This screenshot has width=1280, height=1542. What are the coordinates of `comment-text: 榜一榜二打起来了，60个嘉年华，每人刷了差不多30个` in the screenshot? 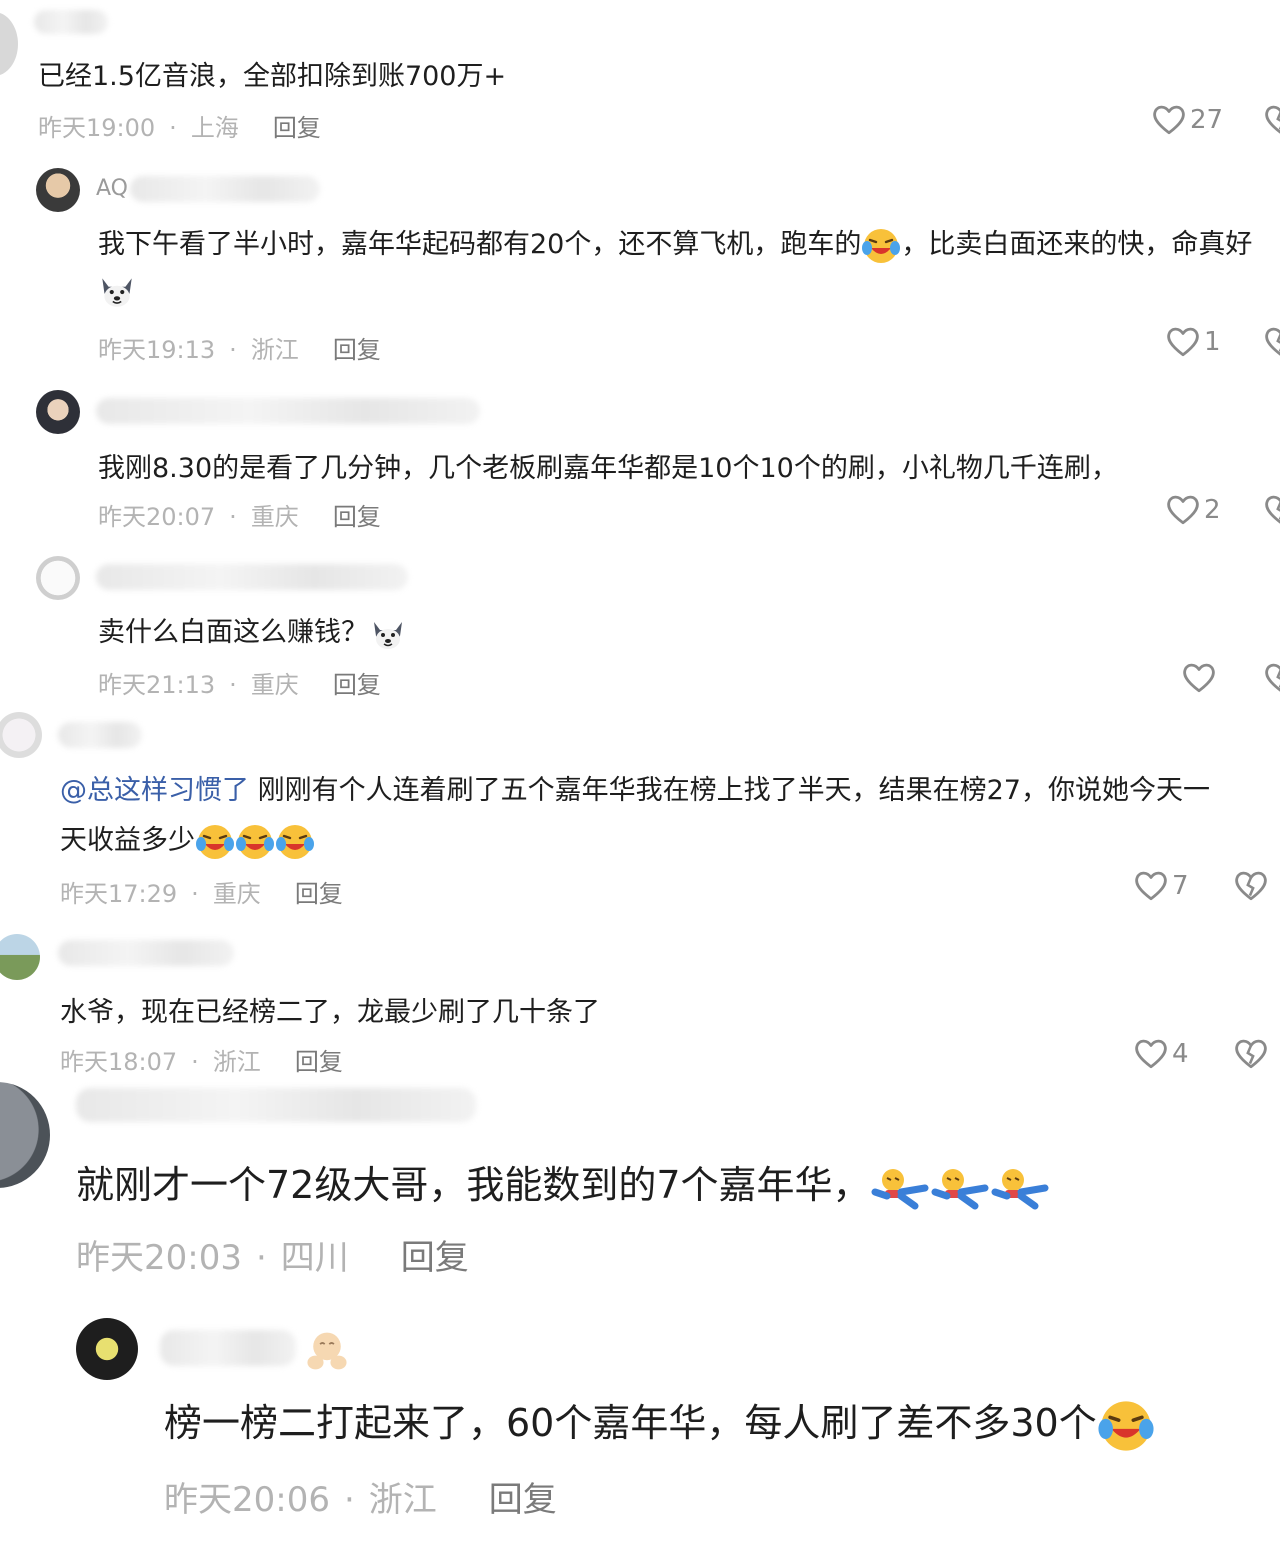 It's located at (659, 1423).